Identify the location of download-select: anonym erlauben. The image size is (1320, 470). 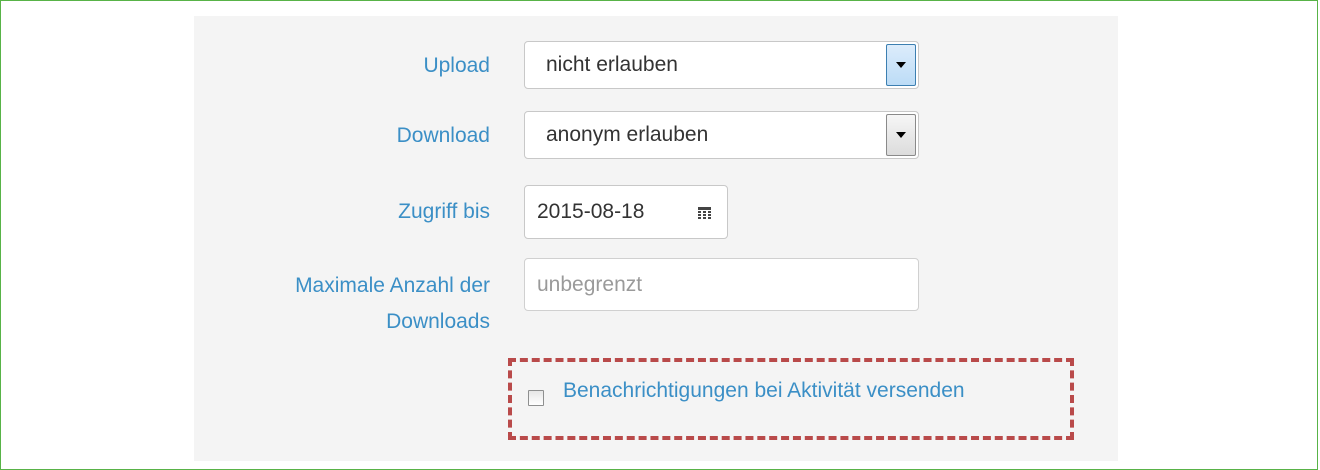
(721, 135).